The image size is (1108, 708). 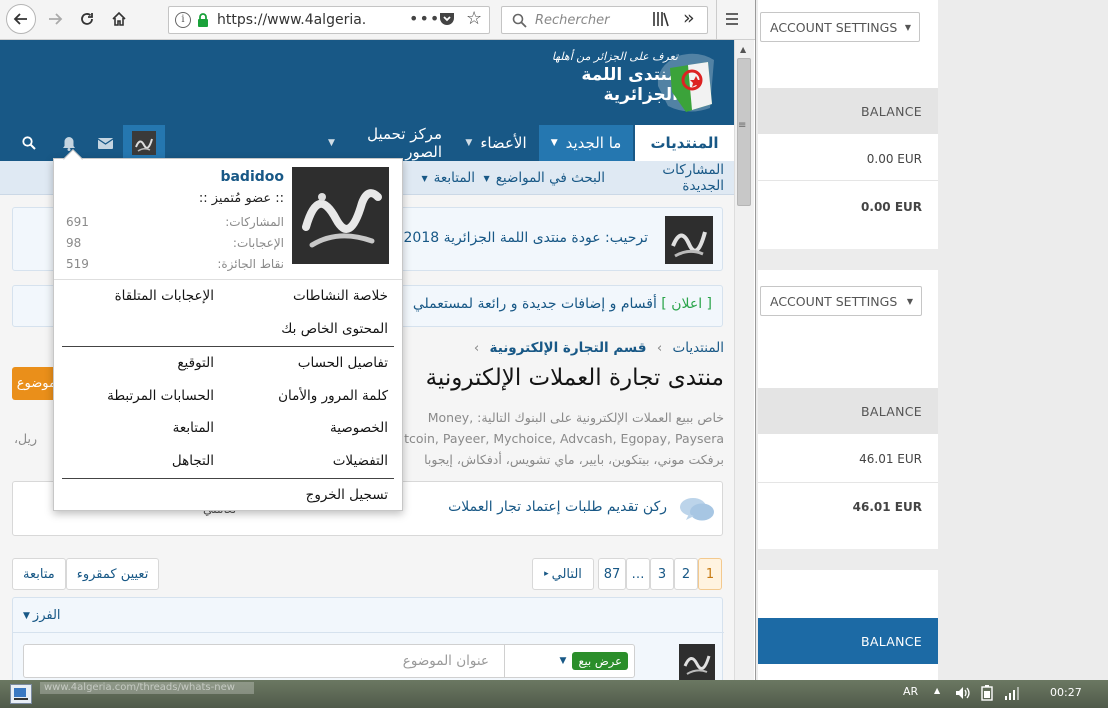 What do you see at coordinates (447, 21) in the screenshot?
I see `pocket-icon` at bounding box center [447, 21].